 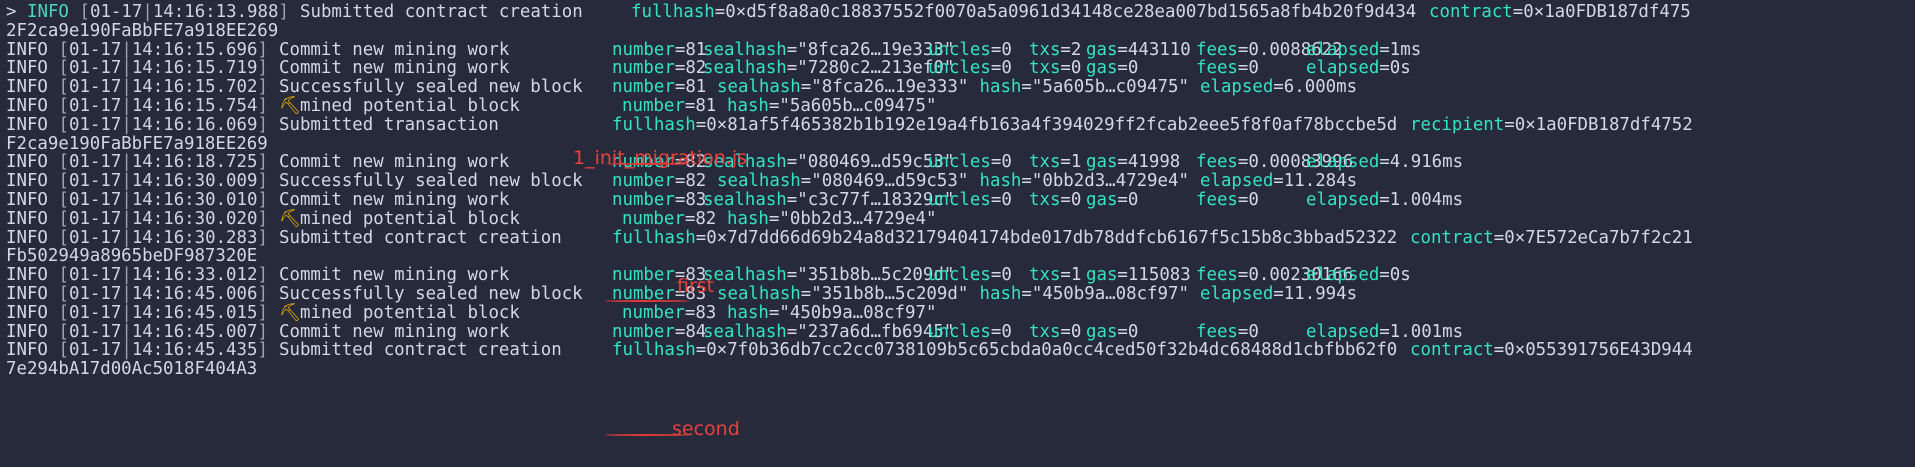 What do you see at coordinates (1320, 87) in the screenshot?
I see `field-value: 6.000ms` at bounding box center [1320, 87].